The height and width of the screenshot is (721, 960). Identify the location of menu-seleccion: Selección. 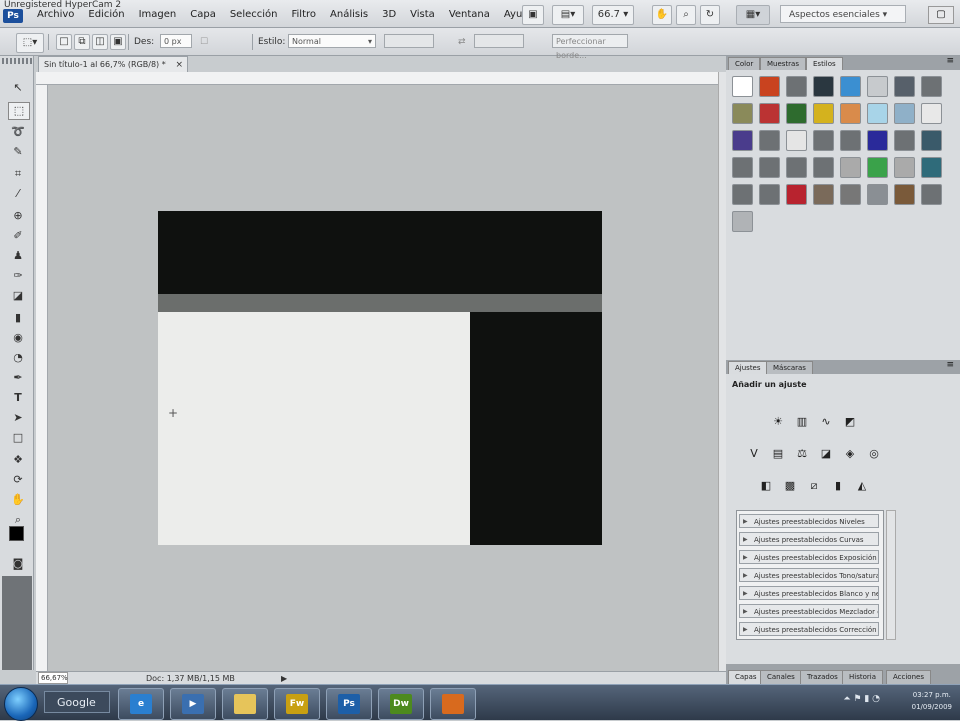
(254, 14).